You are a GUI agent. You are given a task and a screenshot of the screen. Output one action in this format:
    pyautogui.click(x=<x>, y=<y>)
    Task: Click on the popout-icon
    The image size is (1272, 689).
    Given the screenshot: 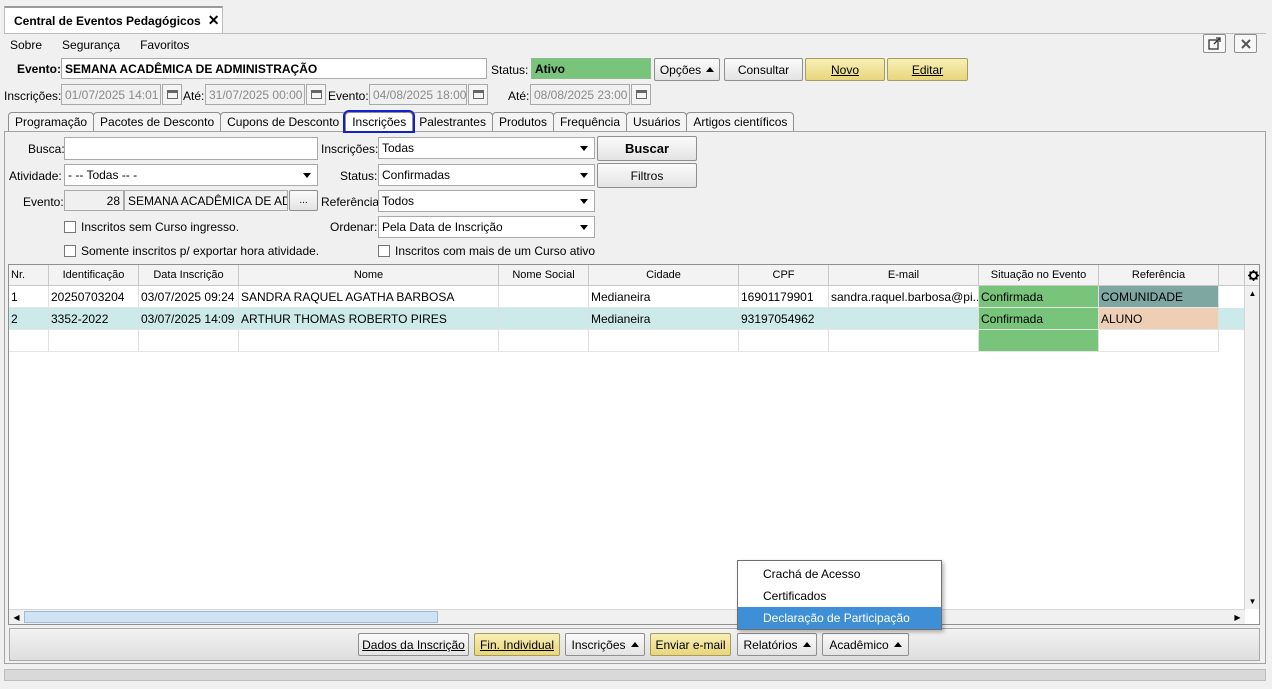 What is the action you would take?
    pyautogui.click(x=1214, y=43)
    